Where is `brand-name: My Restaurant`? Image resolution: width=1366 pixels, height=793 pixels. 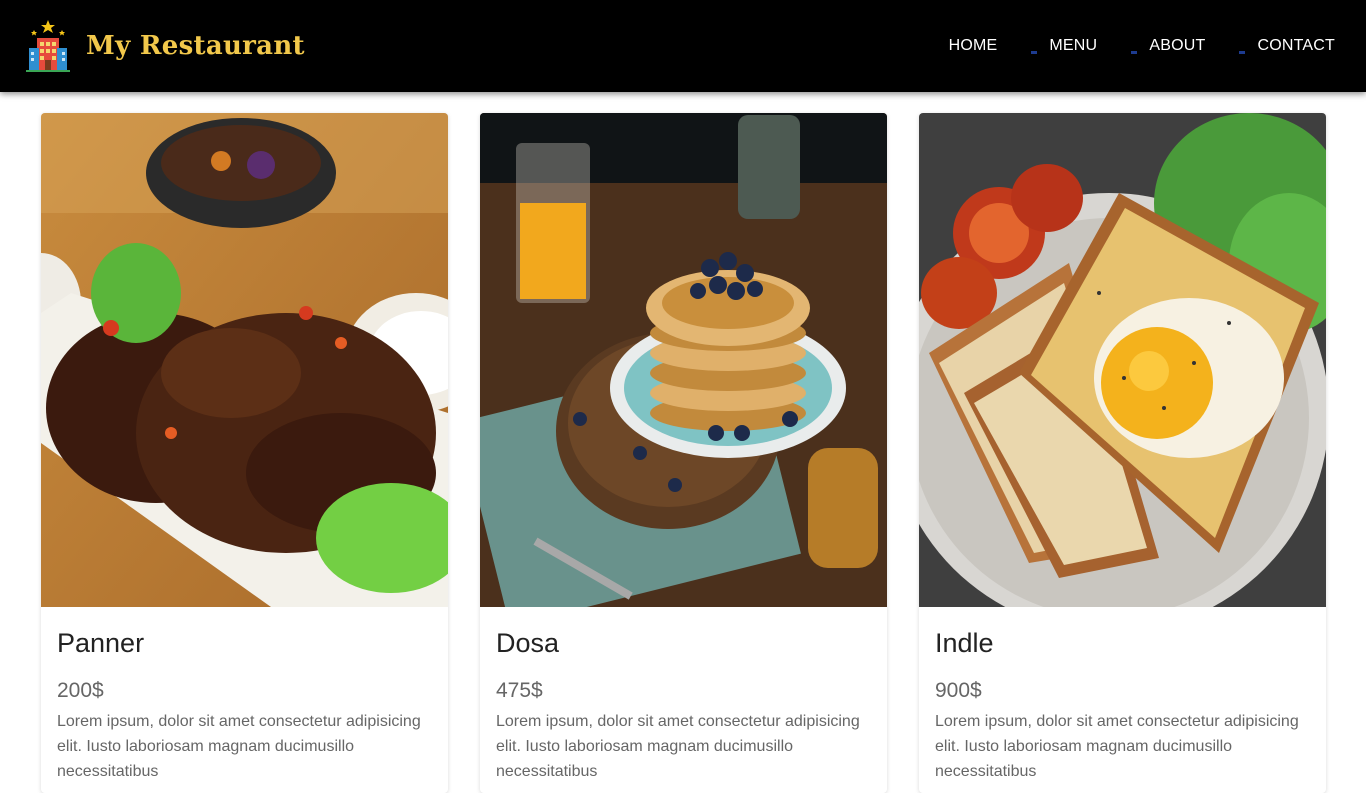
brand-name: My Restaurant is located at coordinates (195, 46).